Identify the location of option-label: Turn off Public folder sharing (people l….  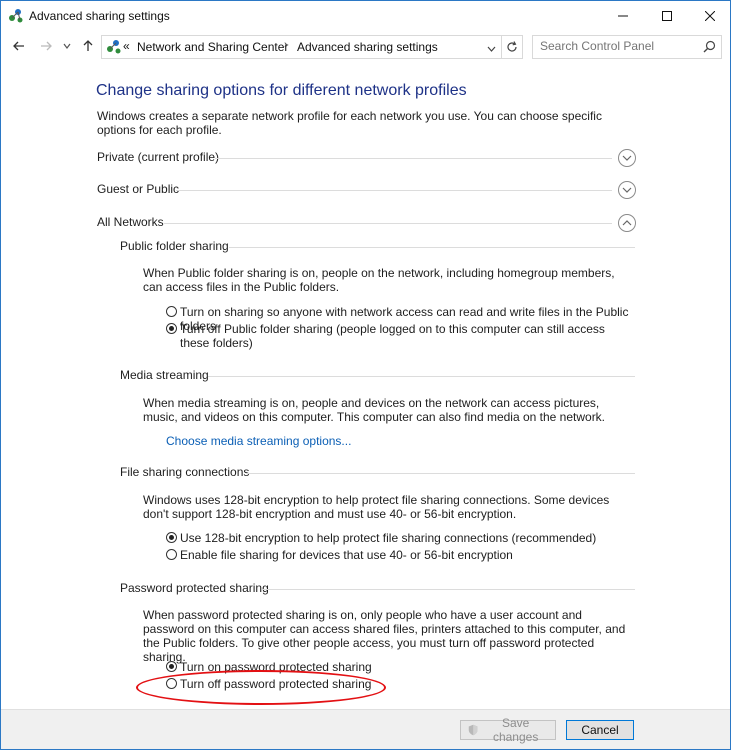
(400, 336).